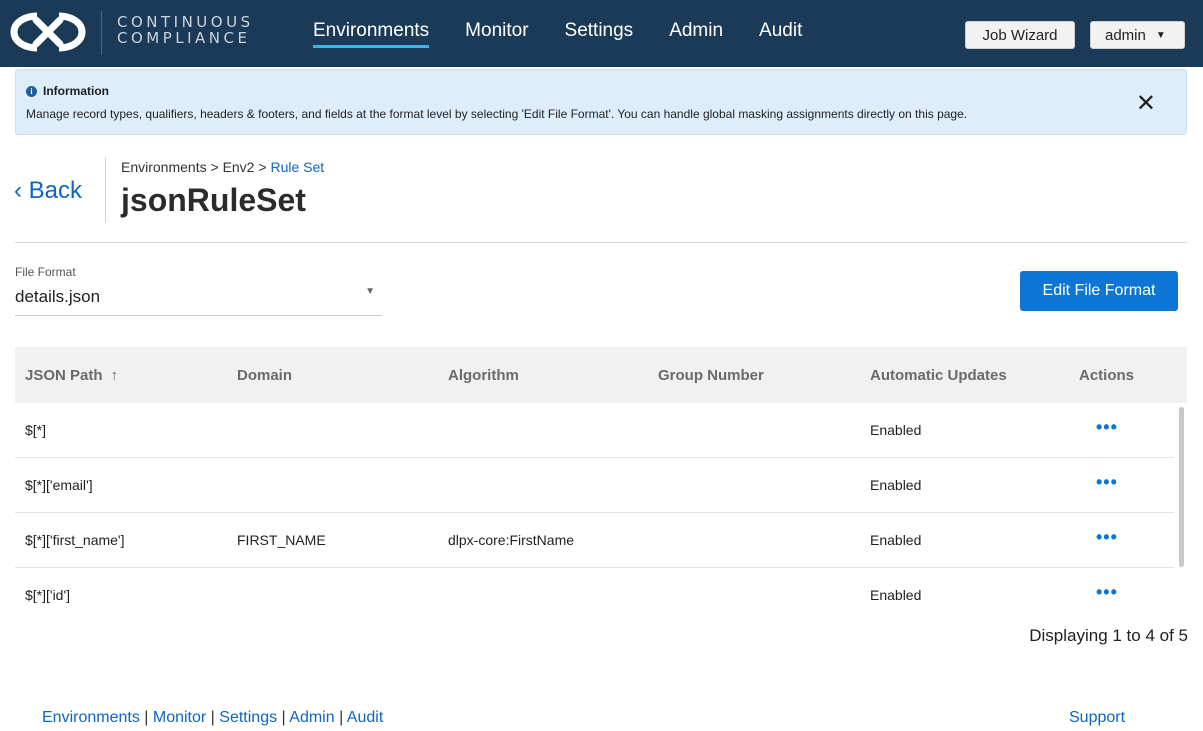 Image resolution: width=1203 pixels, height=731 pixels. Describe the element at coordinates (599, 31) in the screenshot. I see `nav-settings: Settings` at that location.